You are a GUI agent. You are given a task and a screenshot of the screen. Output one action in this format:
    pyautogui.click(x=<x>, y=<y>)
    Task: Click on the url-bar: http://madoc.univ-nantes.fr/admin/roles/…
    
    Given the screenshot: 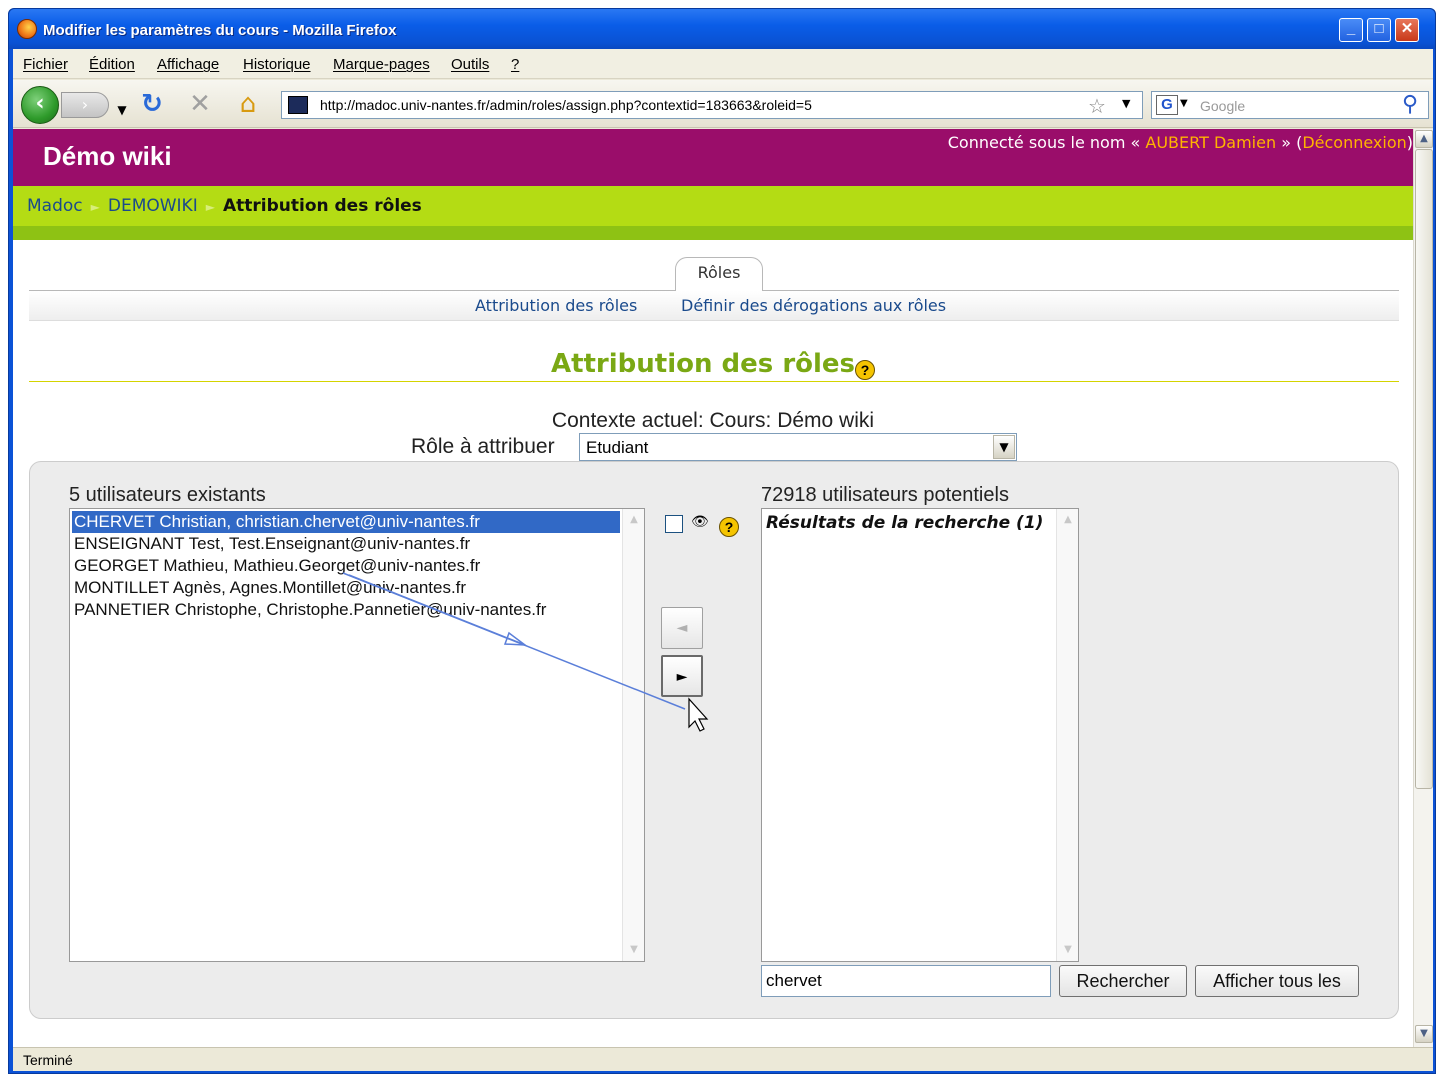 What is the action you would take?
    pyautogui.click(x=712, y=105)
    